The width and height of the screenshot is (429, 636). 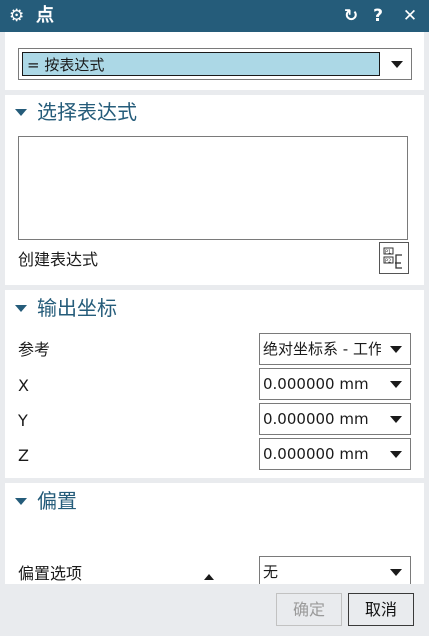 What do you see at coordinates (50, 573) in the screenshot?
I see `offset-option-label: 偏置选项` at bounding box center [50, 573].